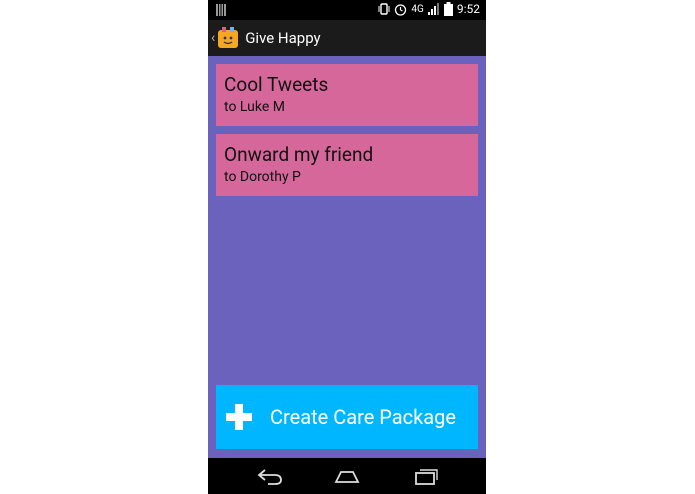 The image size is (695, 494). Describe the element at coordinates (417, 9) in the screenshot. I see `network-type: 4G` at that location.